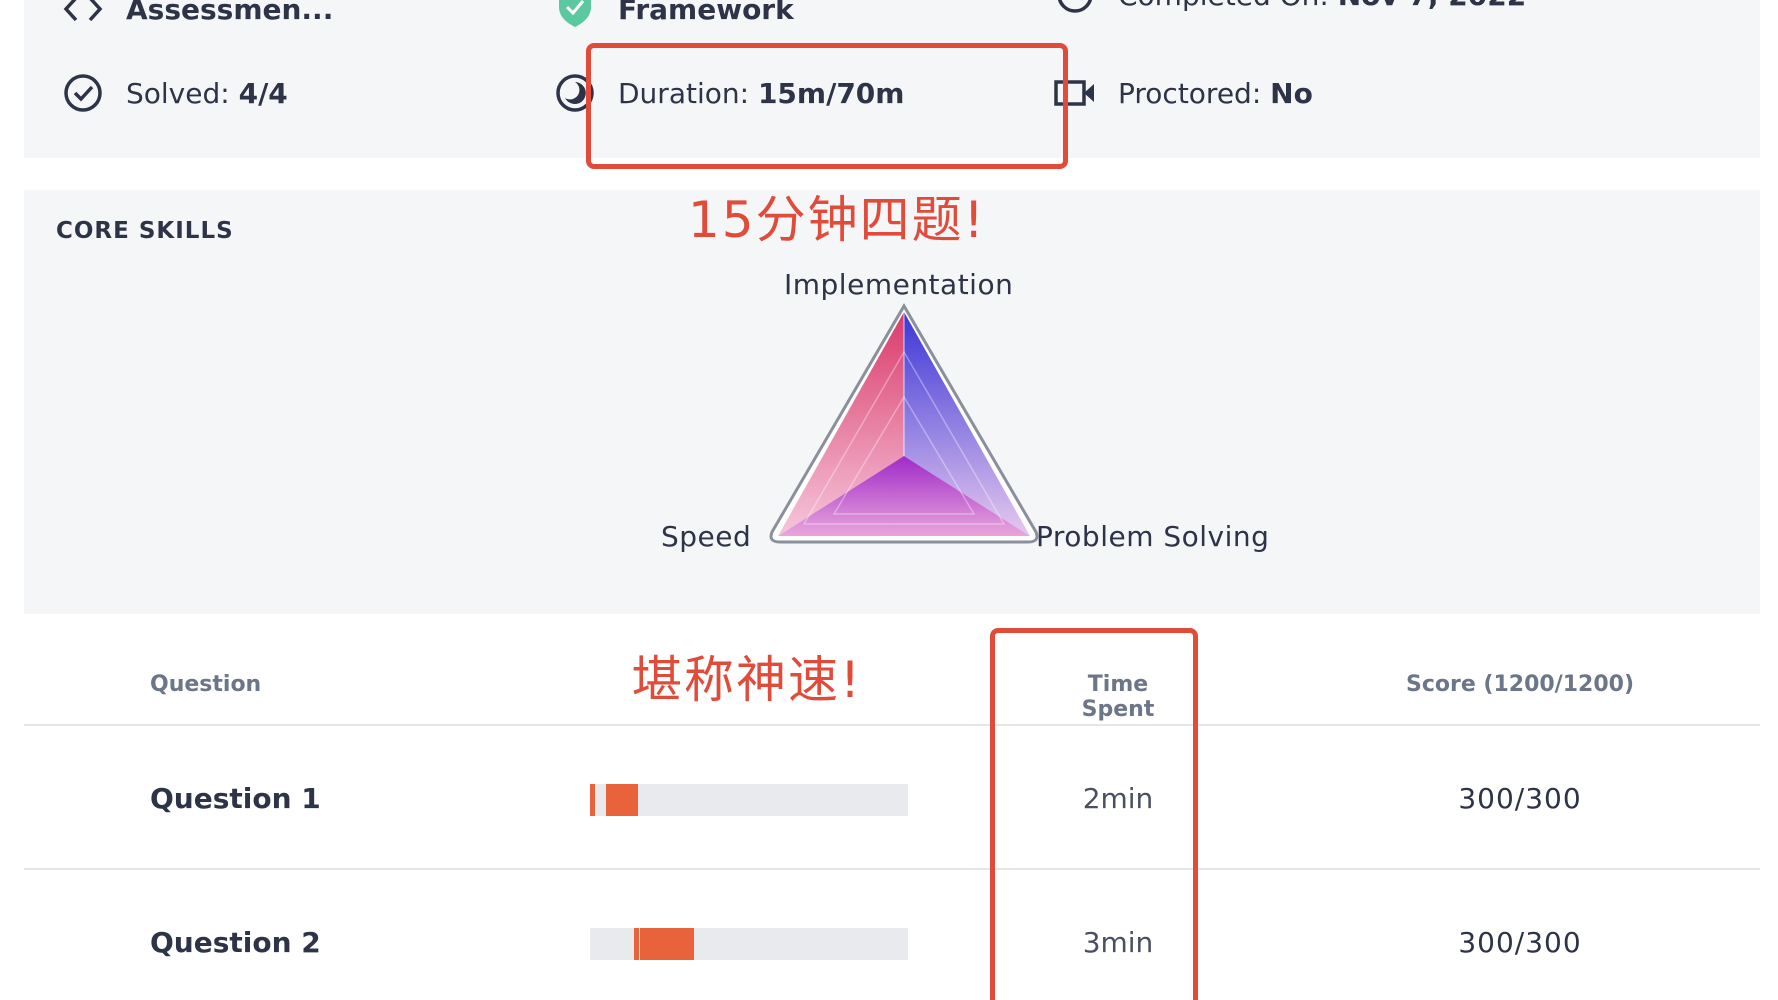 The image size is (1778, 1000). What do you see at coordinates (706, 536) in the screenshot?
I see `radar-axis-speed: Speed` at bounding box center [706, 536].